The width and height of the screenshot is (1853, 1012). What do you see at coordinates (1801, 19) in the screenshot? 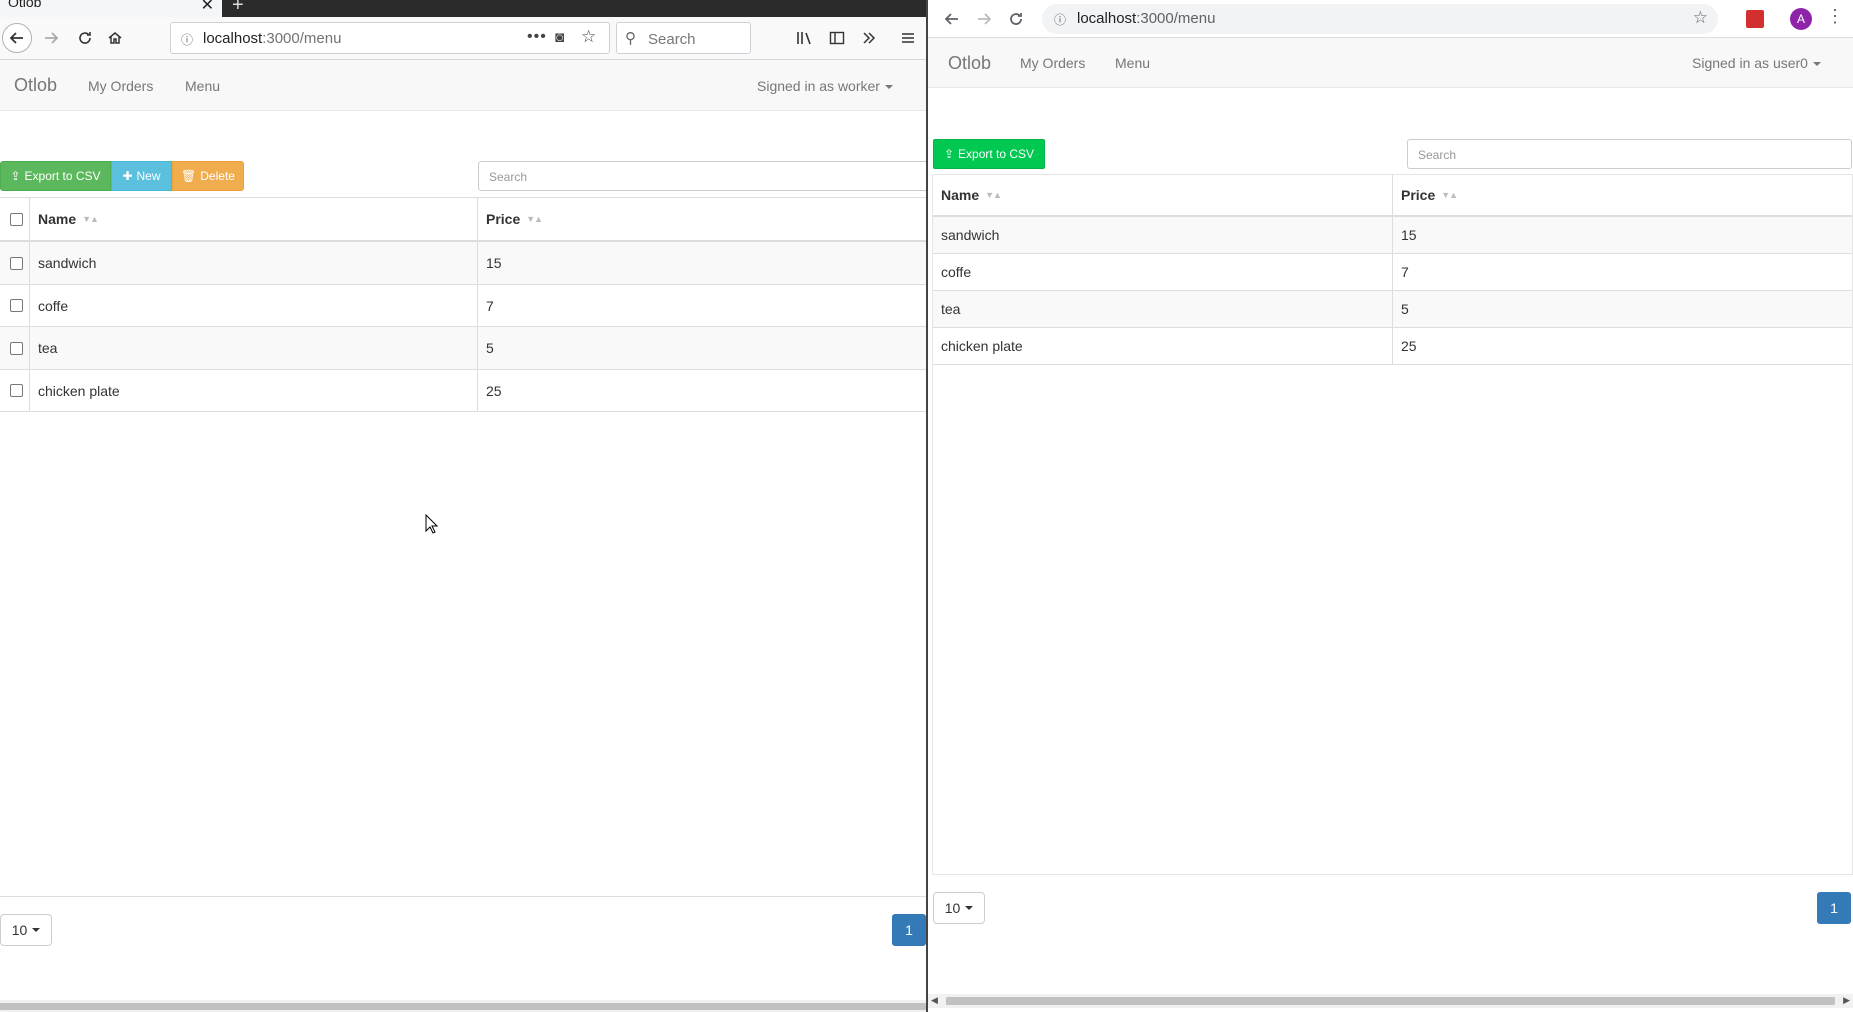
I see `profile-avatar: A` at bounding box center [1801, 19].